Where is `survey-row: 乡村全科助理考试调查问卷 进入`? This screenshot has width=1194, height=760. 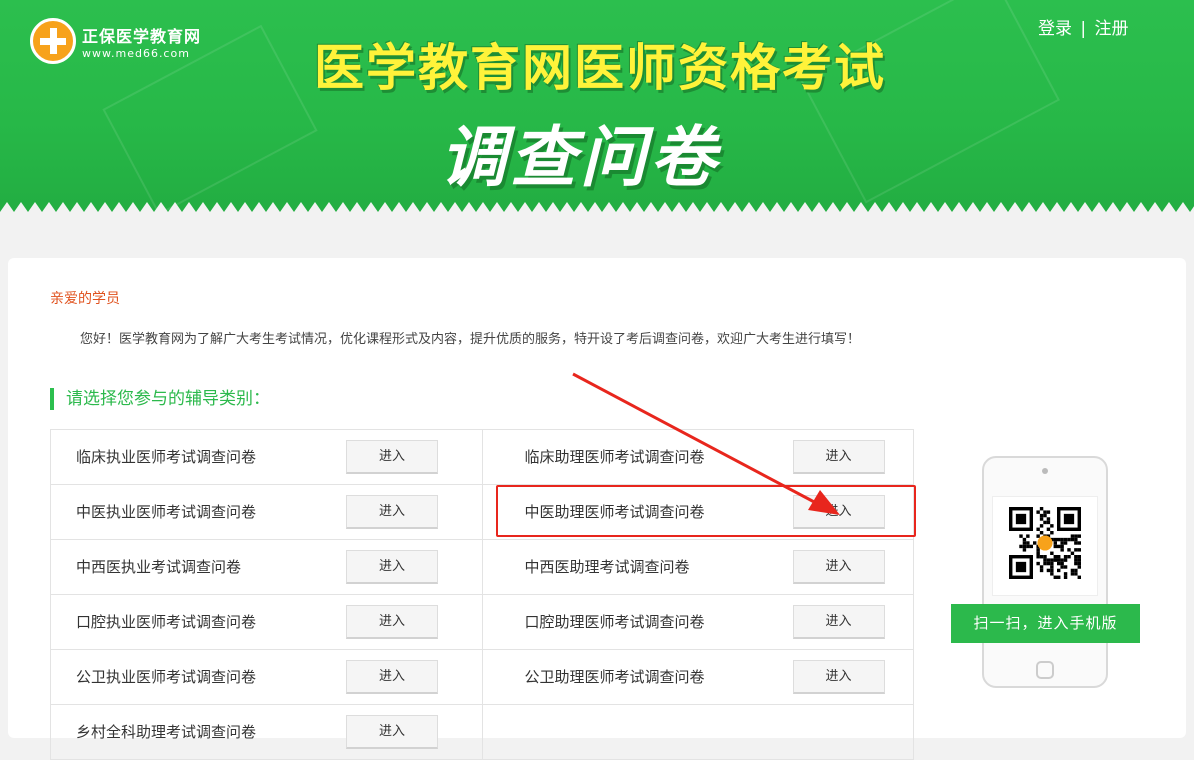
survey-row: 乡村全科助理考试调查问卷 进入 is located at coordinates (482, 732).